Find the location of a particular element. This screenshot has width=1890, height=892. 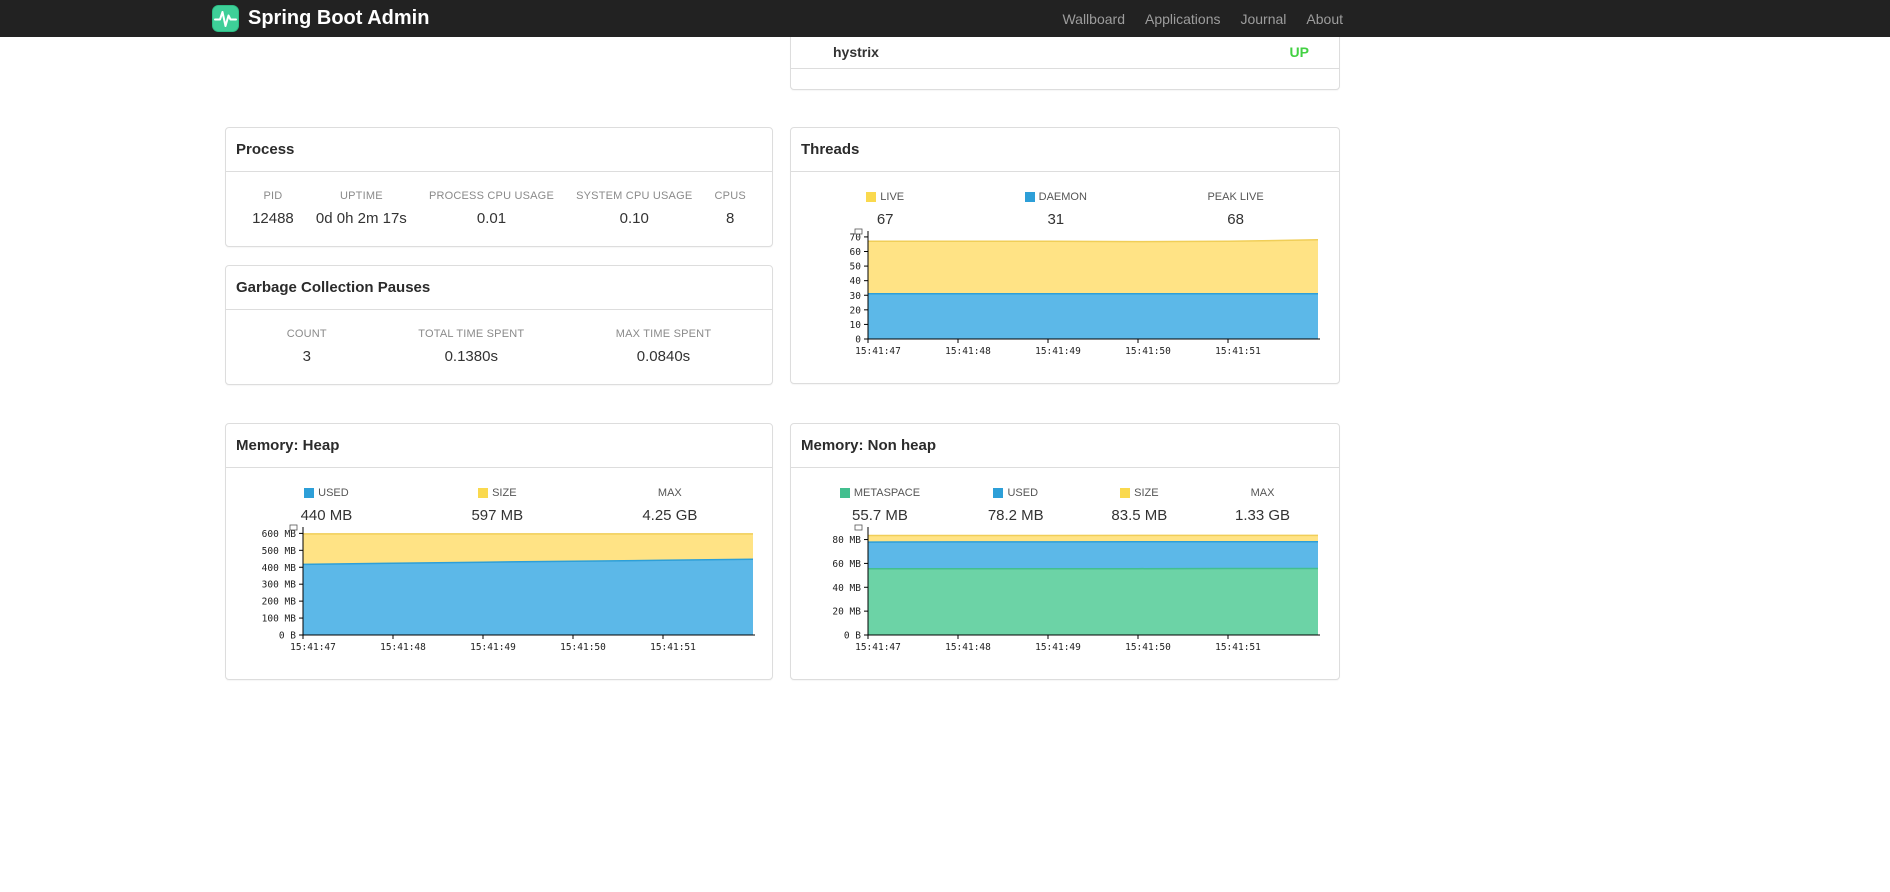

svg-text: 20 is located at coordinates (856, 310).